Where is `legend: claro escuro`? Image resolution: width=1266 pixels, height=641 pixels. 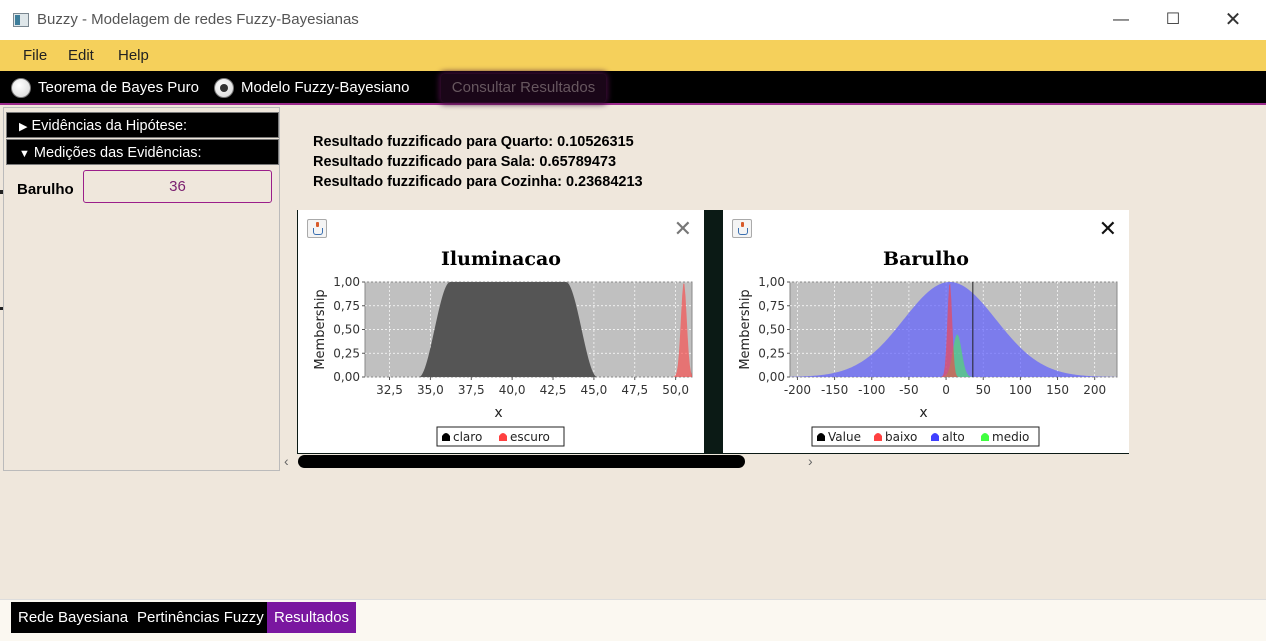
legend: claro escuro is located at coordinates (500, 436).